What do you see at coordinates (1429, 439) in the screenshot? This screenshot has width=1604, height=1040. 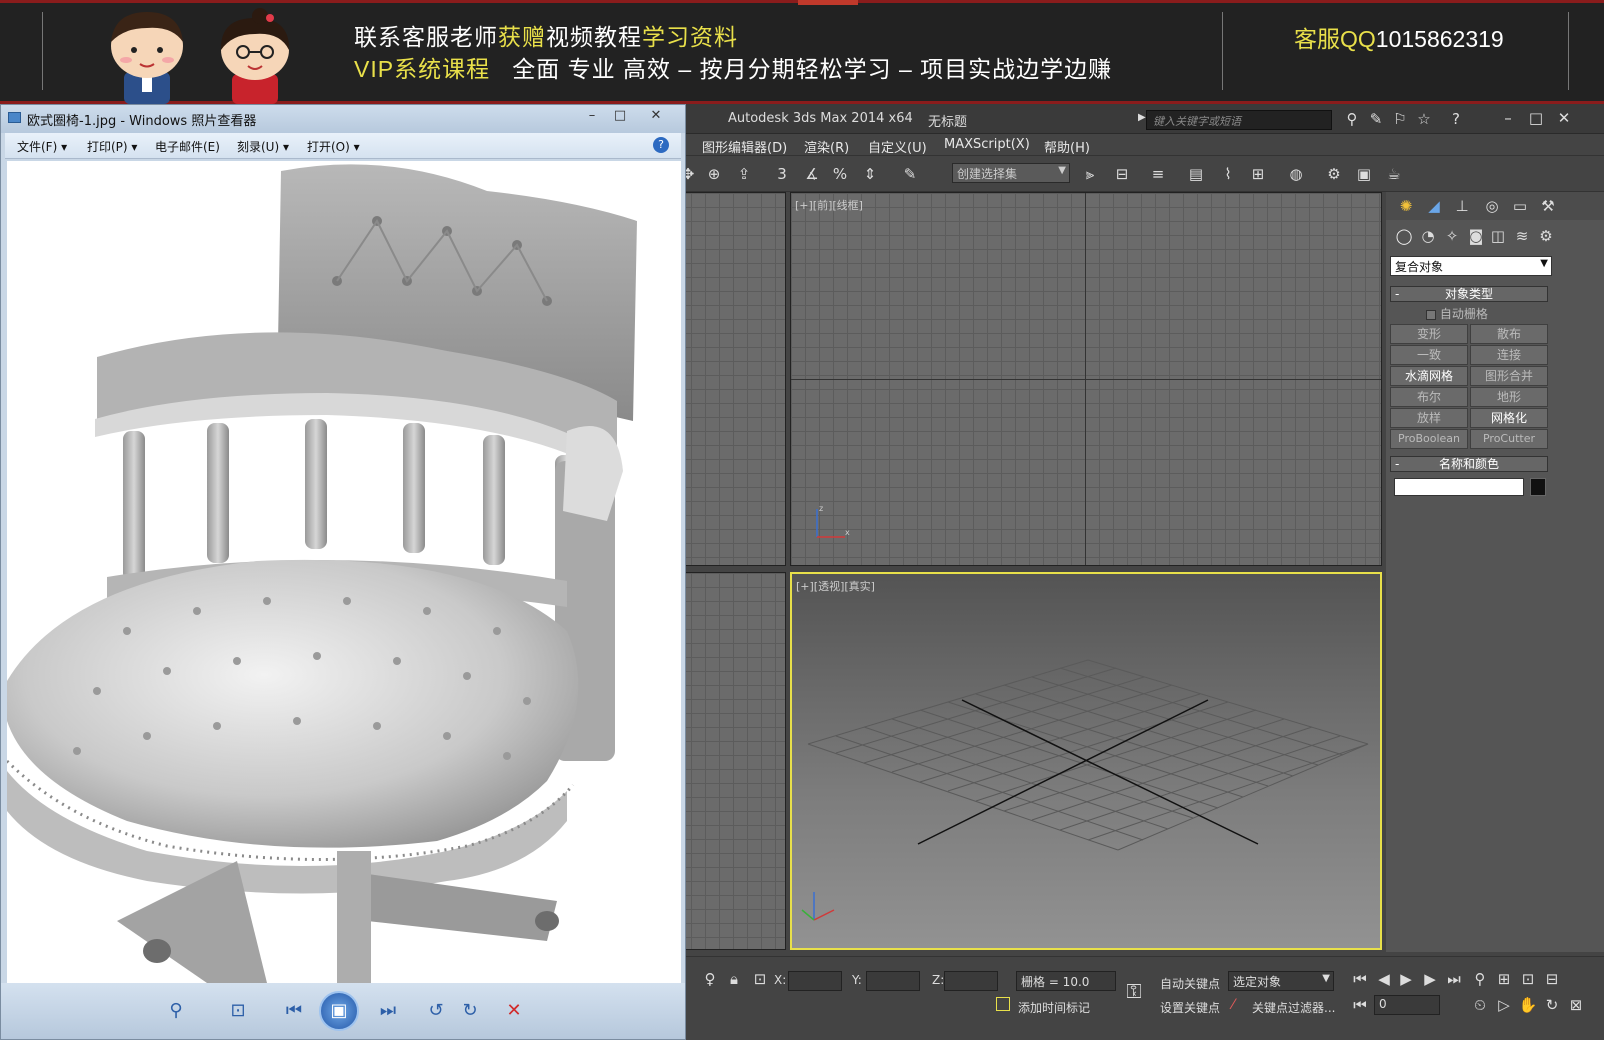 I see `proboolean-button: ProBoolean` at bounding box center [1429, 439].